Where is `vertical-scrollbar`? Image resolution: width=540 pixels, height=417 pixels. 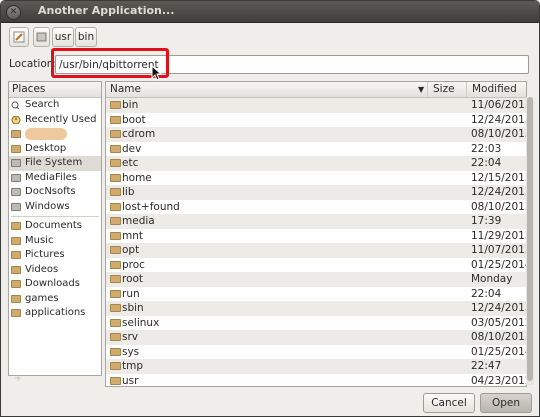
vertical-scrollbar is located at coordinates (530, 241).